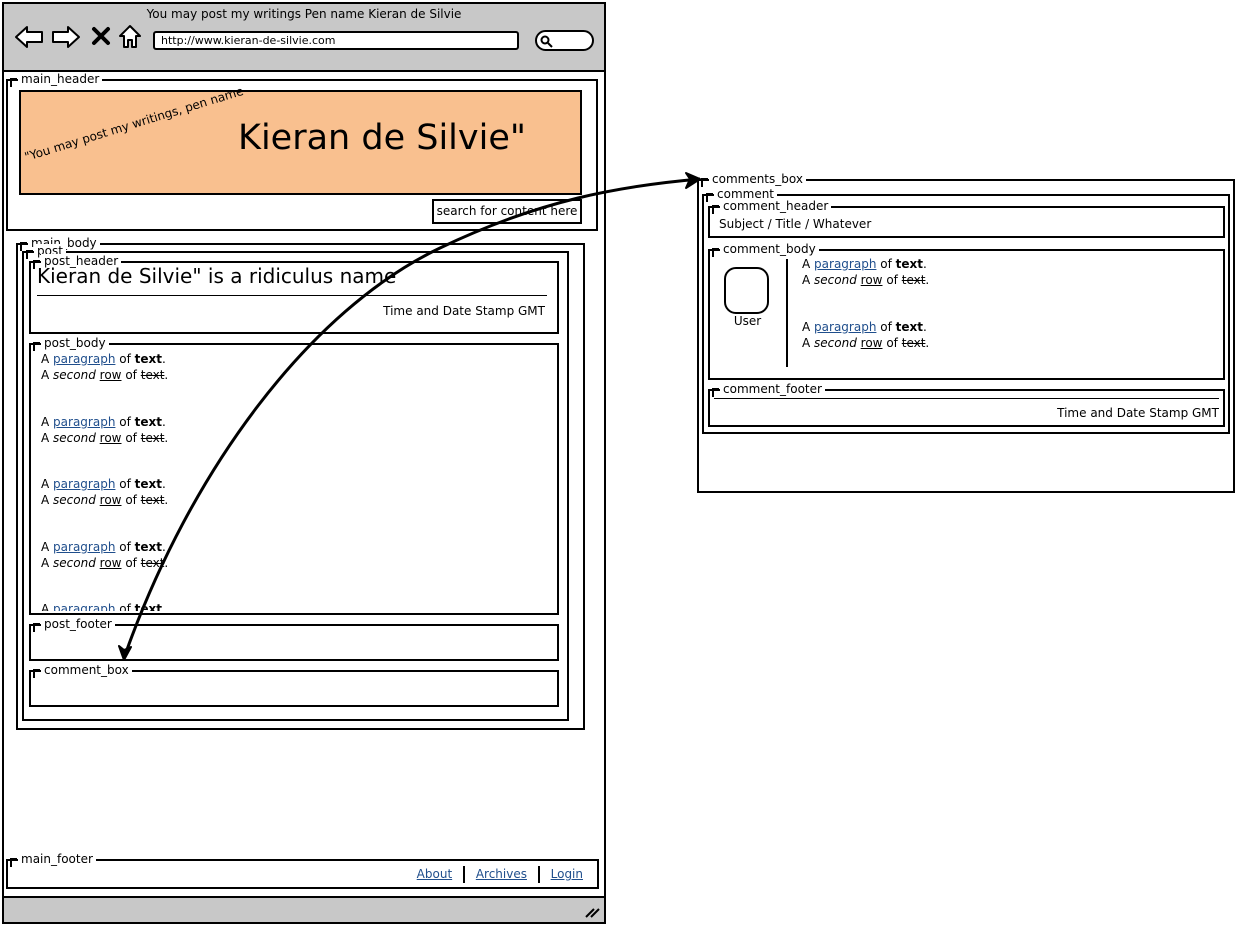 This screenshot has height=926, width=1236. I want to click on post-title: Kieran de Silvie" is a ridiculus name, so click(217, 276).